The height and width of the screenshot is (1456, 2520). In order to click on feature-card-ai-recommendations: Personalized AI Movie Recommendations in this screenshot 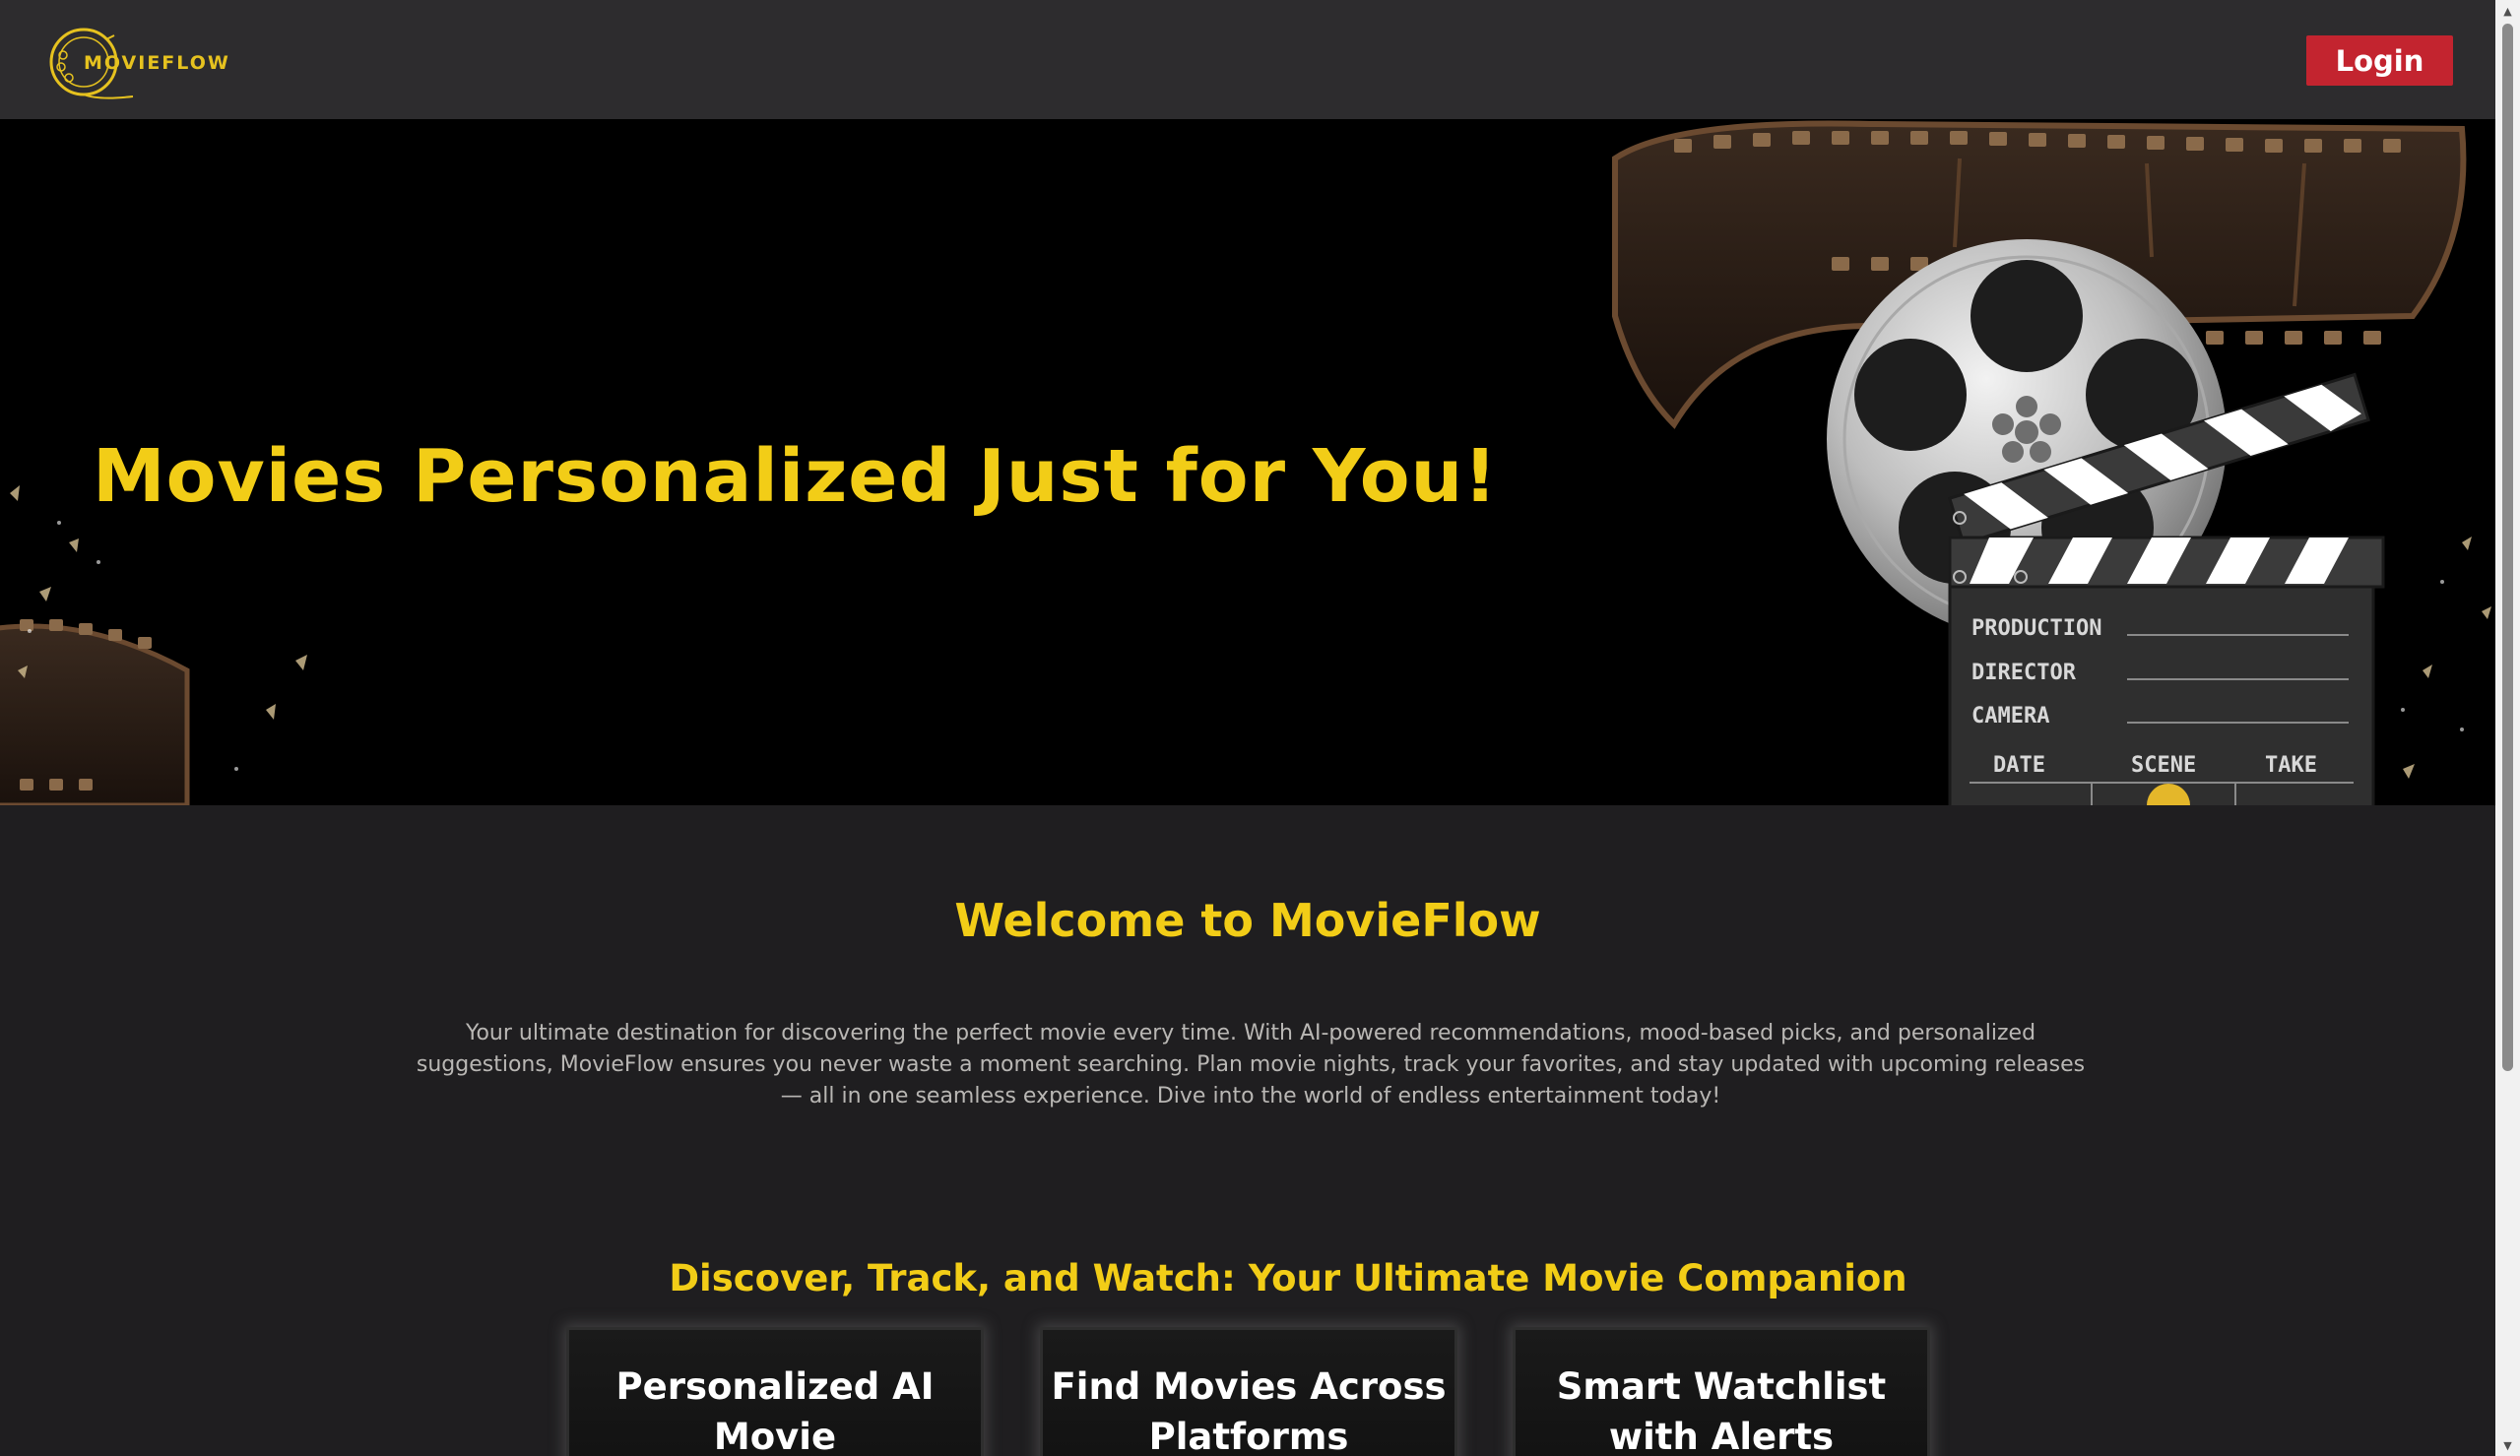, I will do `click(775, 1391)`.